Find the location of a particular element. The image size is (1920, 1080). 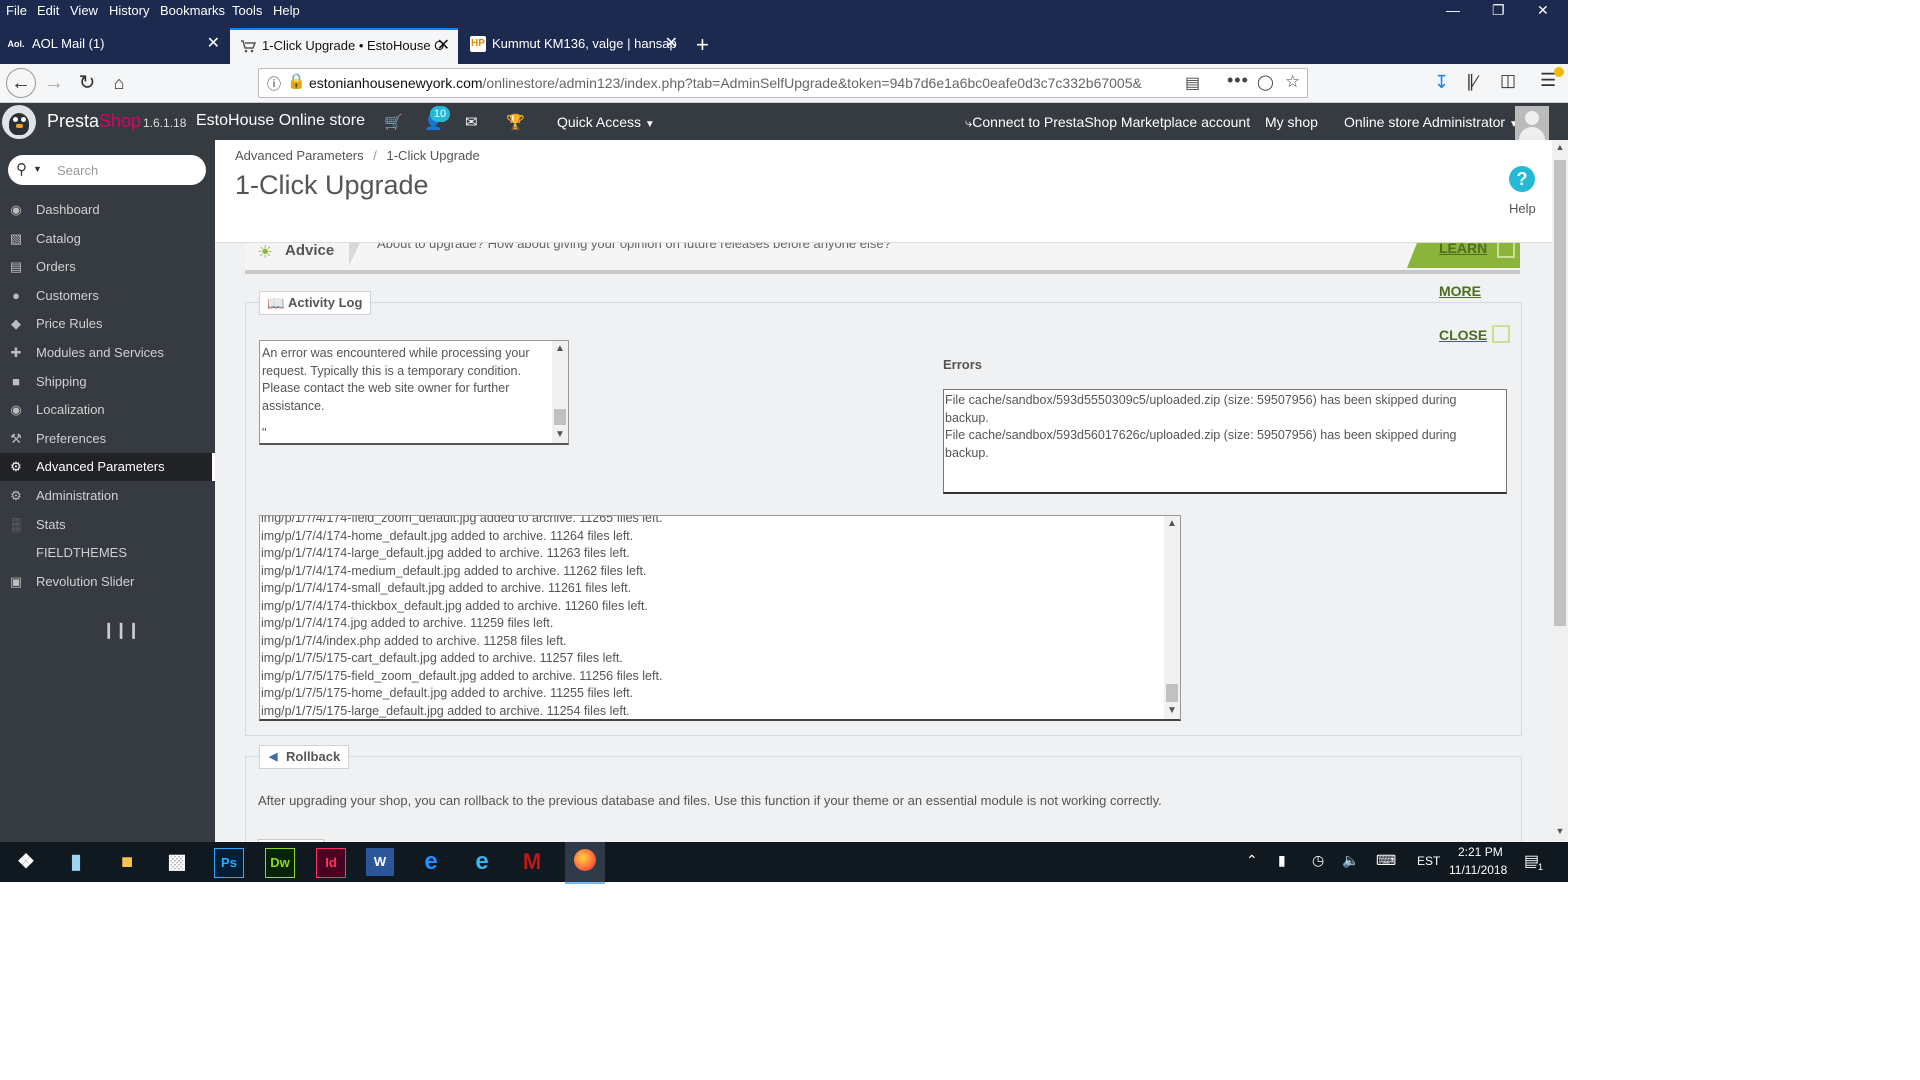

page-actions-icon: ••• is located at coordinates (1238, 80).